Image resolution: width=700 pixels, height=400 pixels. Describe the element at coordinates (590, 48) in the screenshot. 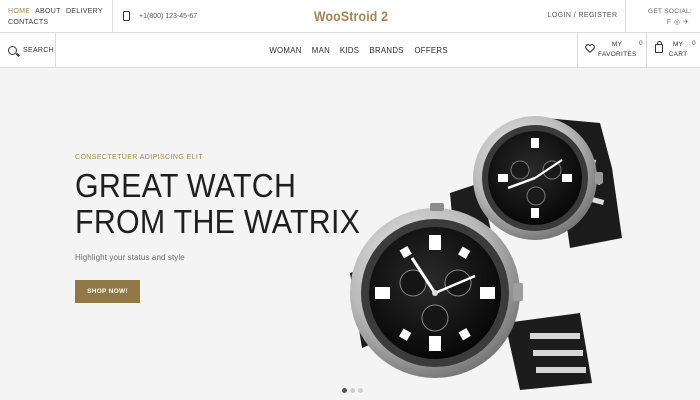

I see `heart-icon` at that location.